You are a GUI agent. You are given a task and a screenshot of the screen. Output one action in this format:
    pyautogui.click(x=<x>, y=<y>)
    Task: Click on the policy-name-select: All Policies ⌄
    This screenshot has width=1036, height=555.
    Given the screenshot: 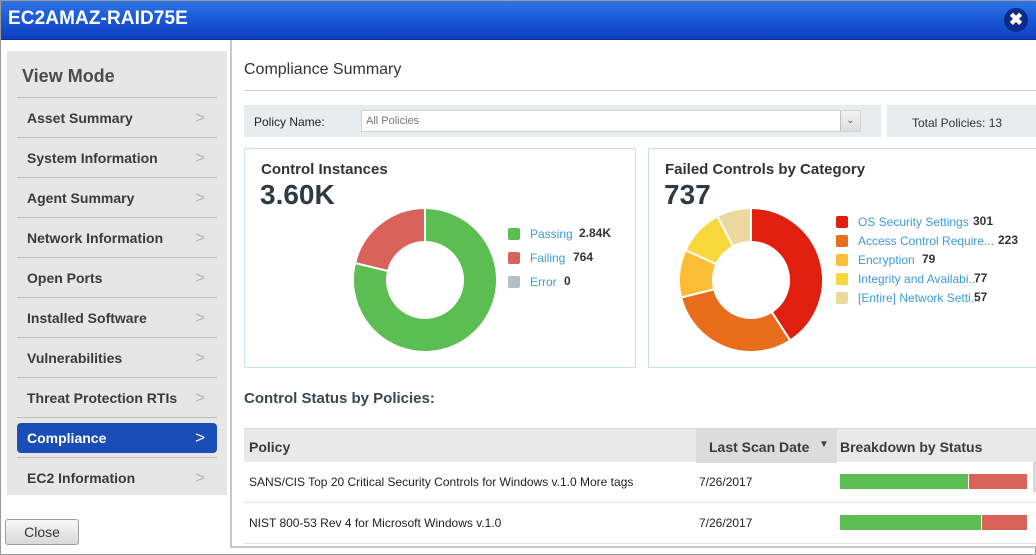 What is the action you would take?
    pyautogui.click(x=611, y=121)
    